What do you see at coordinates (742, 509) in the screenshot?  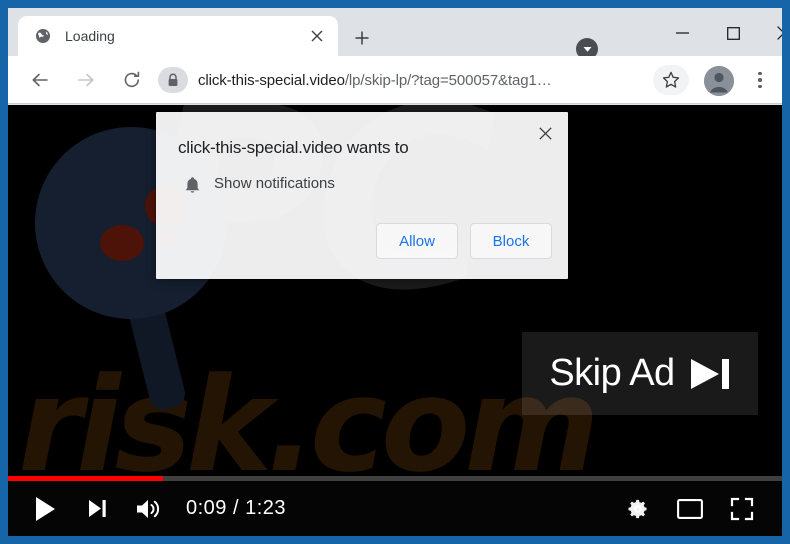 I see `fullscreen-icon` at bounding box center [742, 509].